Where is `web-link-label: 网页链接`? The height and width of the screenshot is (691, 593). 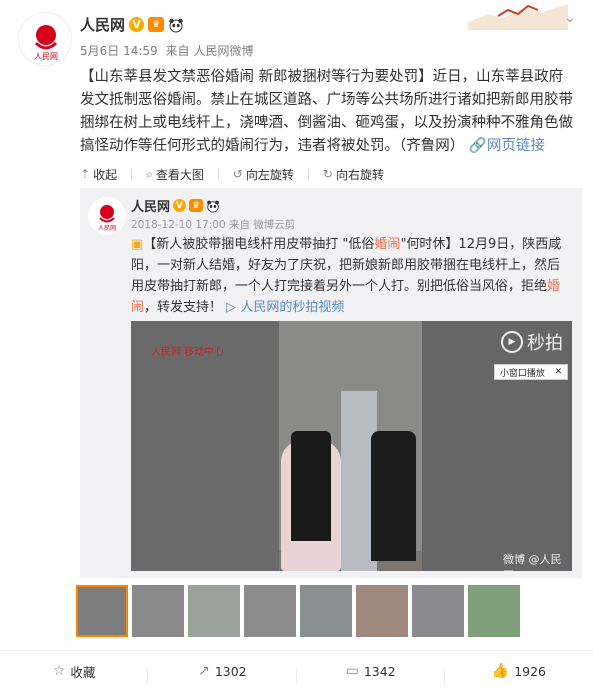
web-link-label: 网页链接 is located at coordinates (515, 146).